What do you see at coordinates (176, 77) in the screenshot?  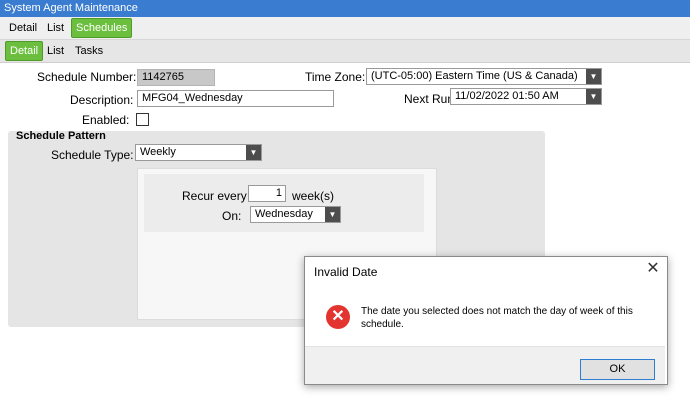 I see `schedule-number-field: 1142765` at bounding box center [176, 77].